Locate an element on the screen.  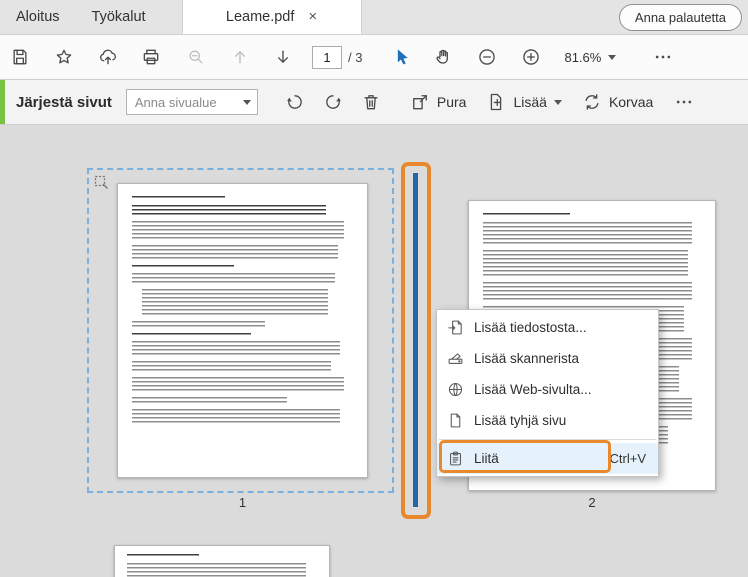
menu-item-insert-blank-page: Lisää tyhjä sivu is located at coordinates (547, 420).